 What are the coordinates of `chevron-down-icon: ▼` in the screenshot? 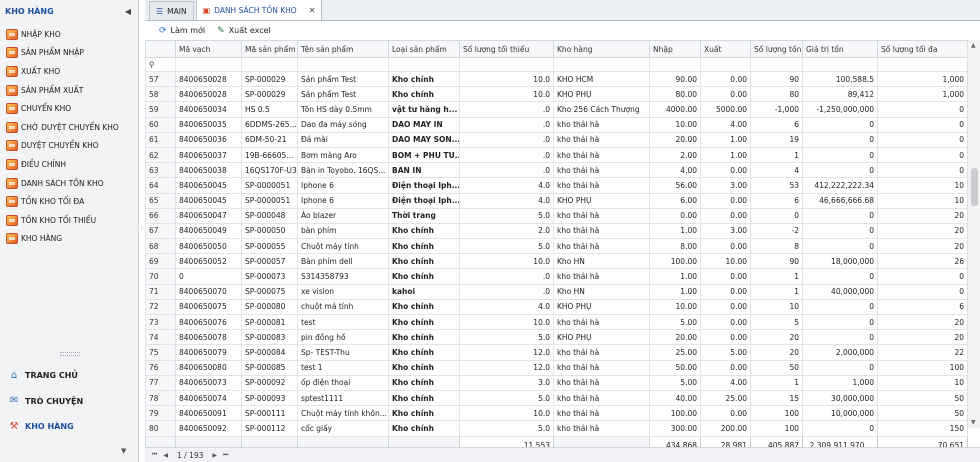 It's located at (123, 451).